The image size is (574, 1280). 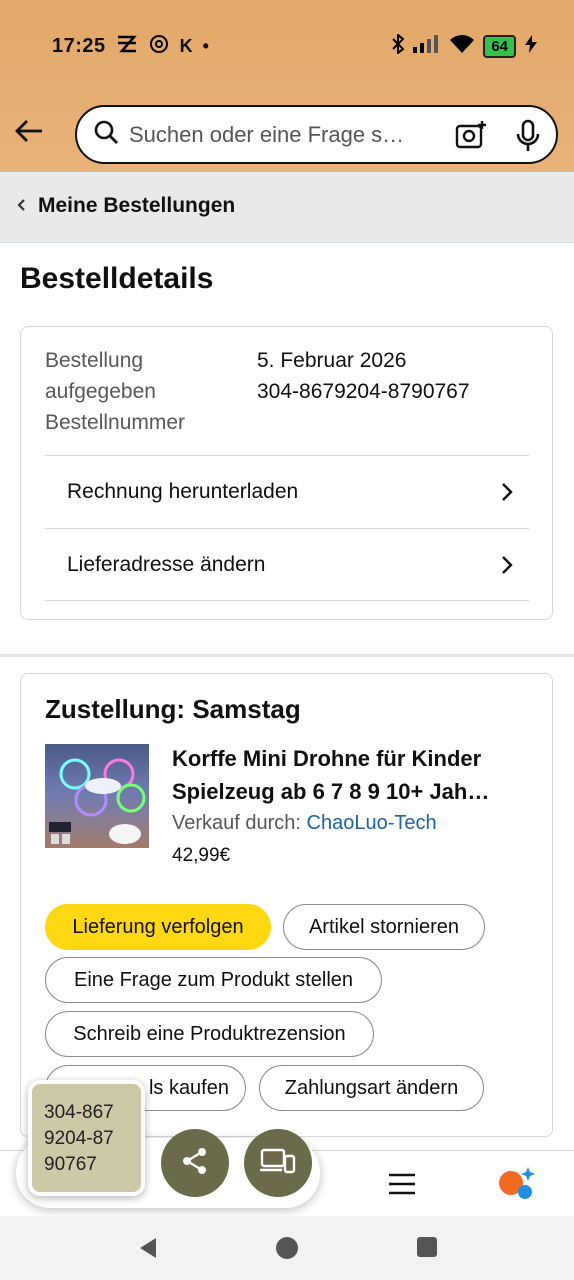 I want to click on back-arrow-icon, so click(x=30, y=132).